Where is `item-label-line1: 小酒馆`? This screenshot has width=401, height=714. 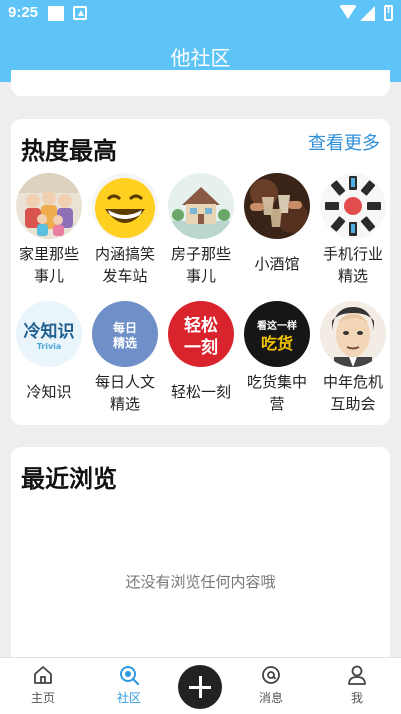 item-label-line1: 小酒馆 is located at coordinates (277, 264).